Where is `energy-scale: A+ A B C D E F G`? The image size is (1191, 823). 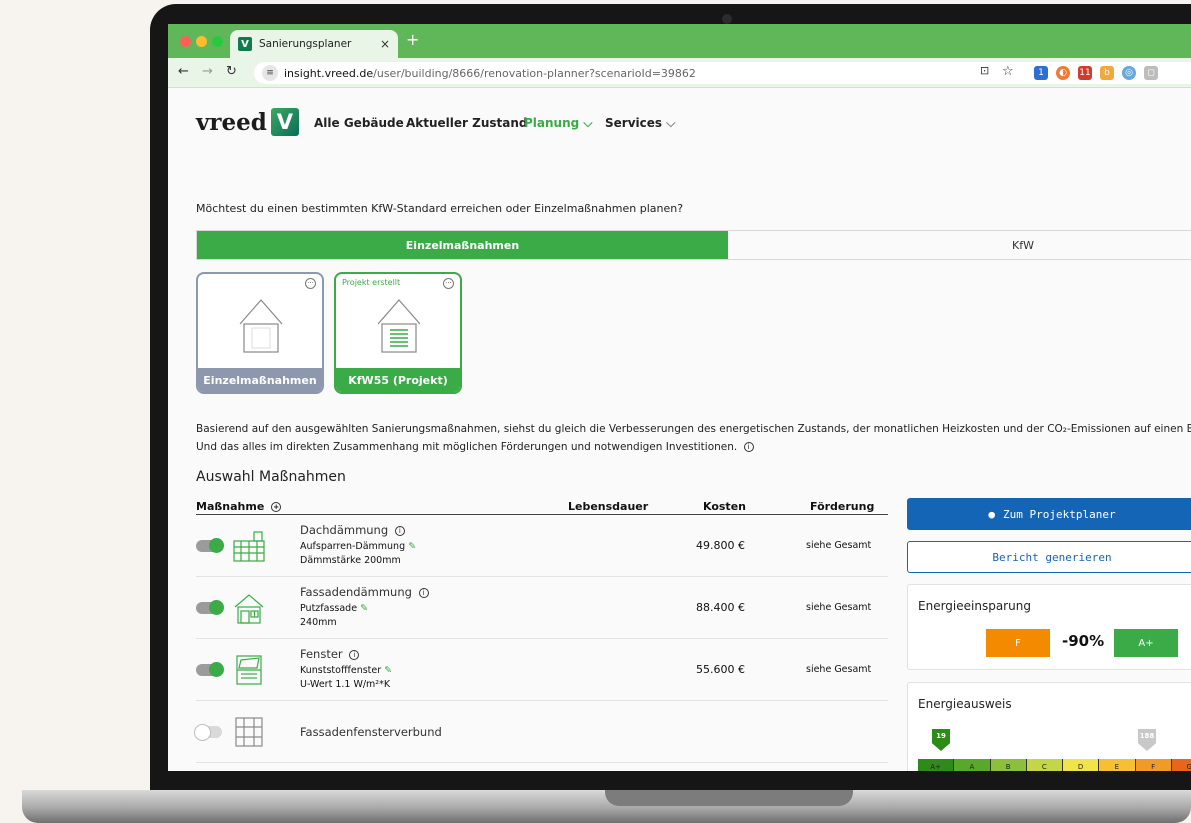 energy-scale: A+ A B C D E F G is located at coordinates (1054, 765).